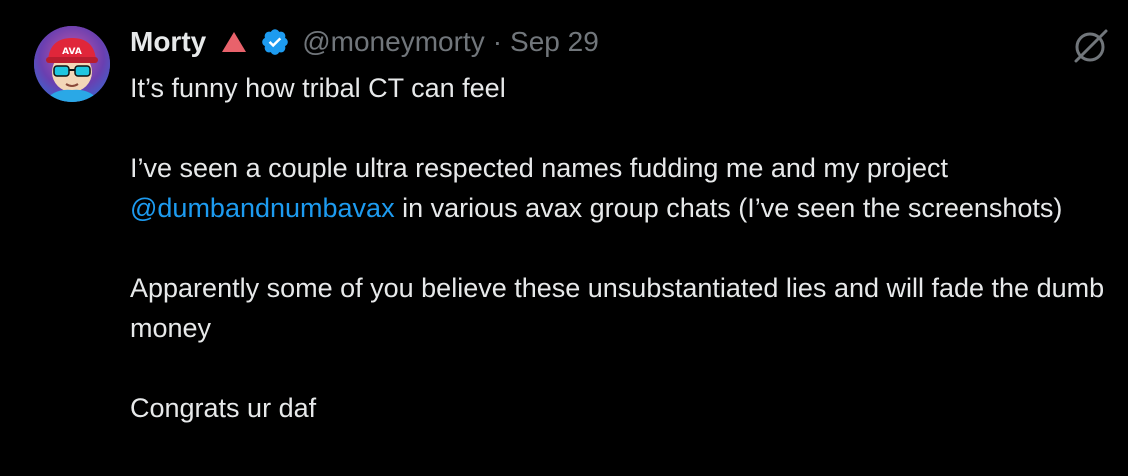  What do you see at coordinates (393, 42) in the screenshot?
I see `author-handle: @moneymorty` at bounding box center [393, 42].